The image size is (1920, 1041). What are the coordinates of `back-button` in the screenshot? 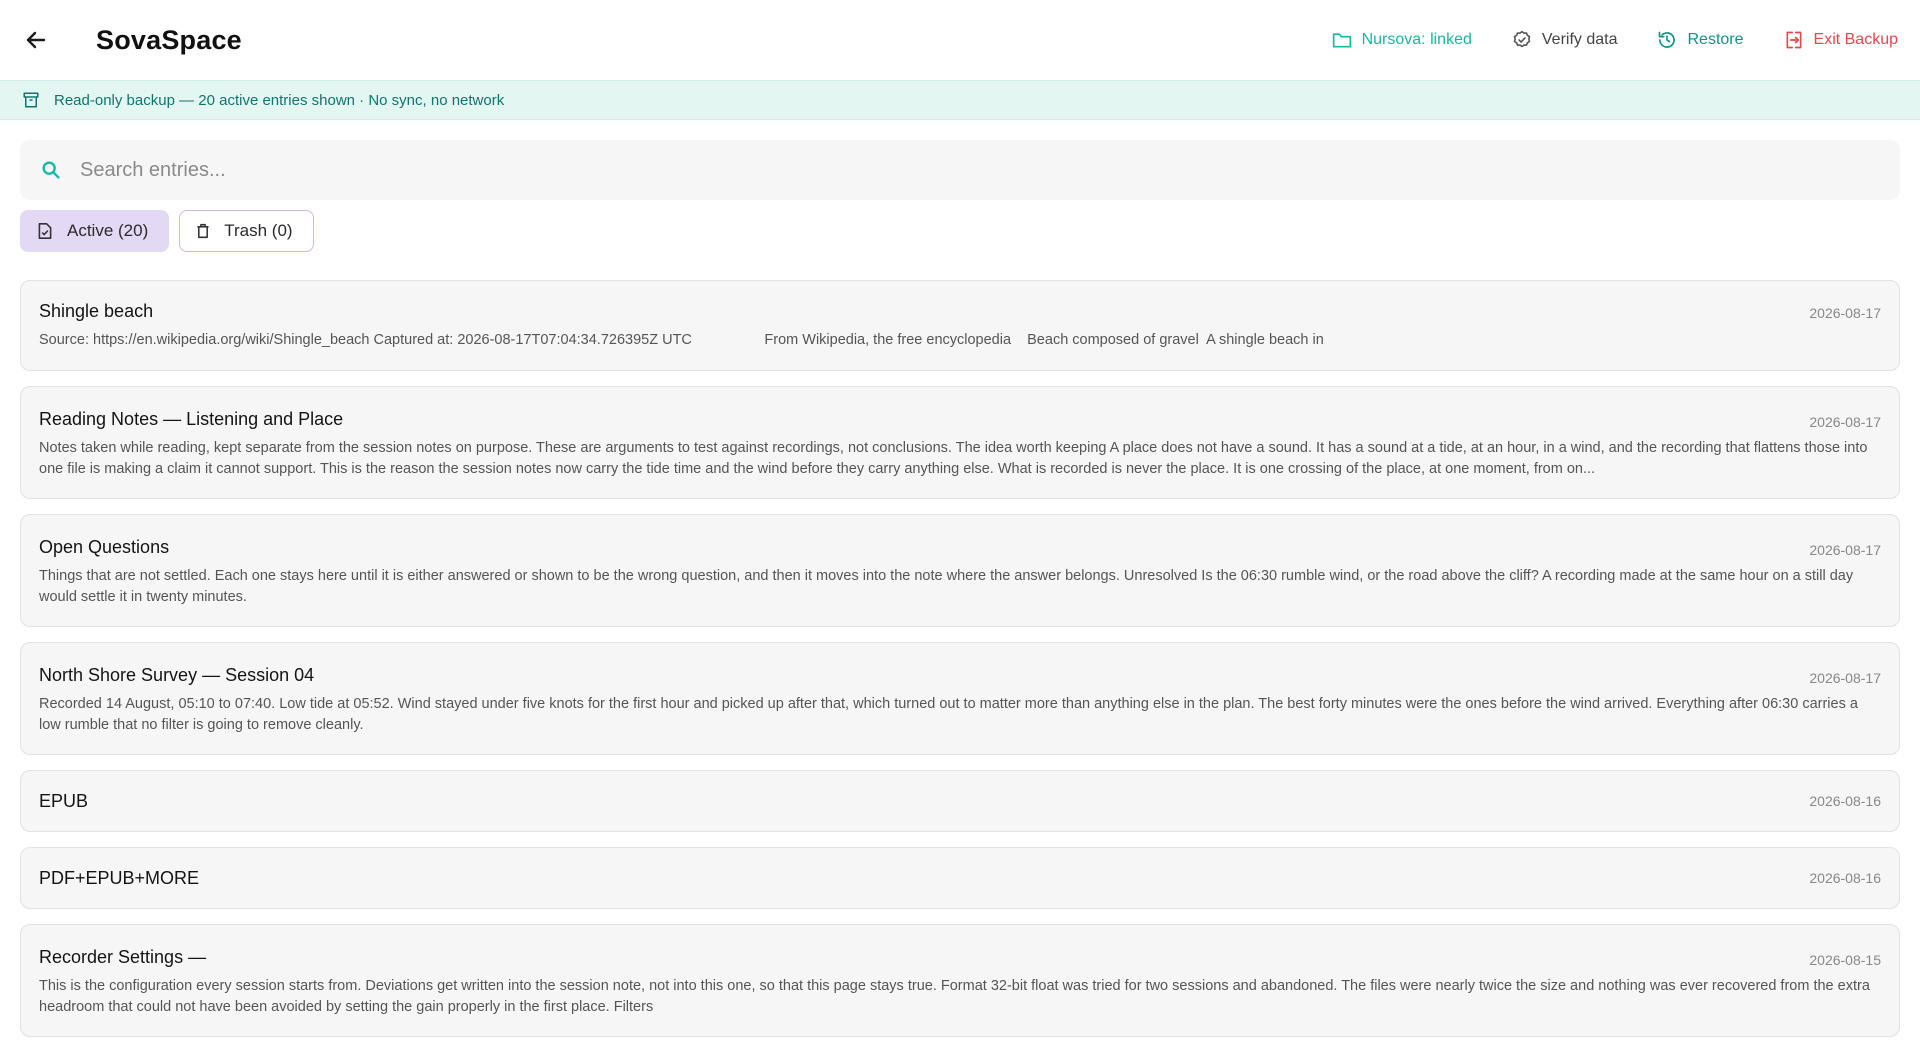 It's located at (36, 40).